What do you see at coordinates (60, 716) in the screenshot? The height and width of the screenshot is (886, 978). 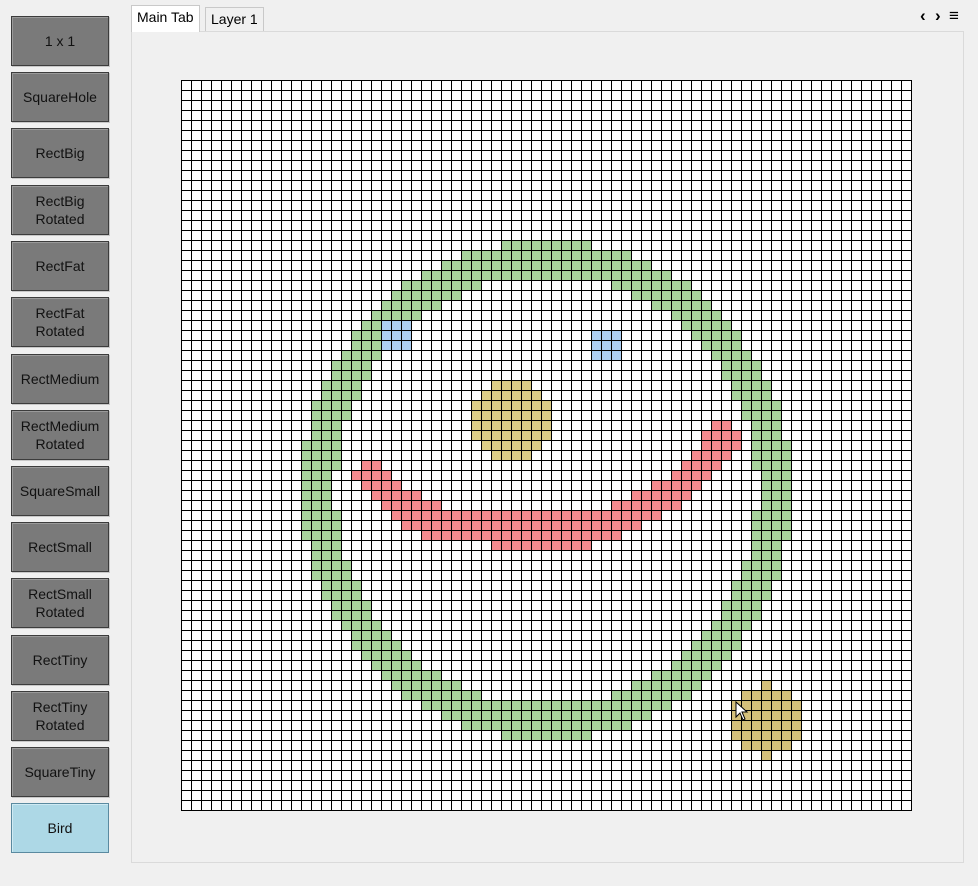 I see `brush-button-rect-tiny-rotated: RectTiny Rotated` at bounding box center [60, 716].